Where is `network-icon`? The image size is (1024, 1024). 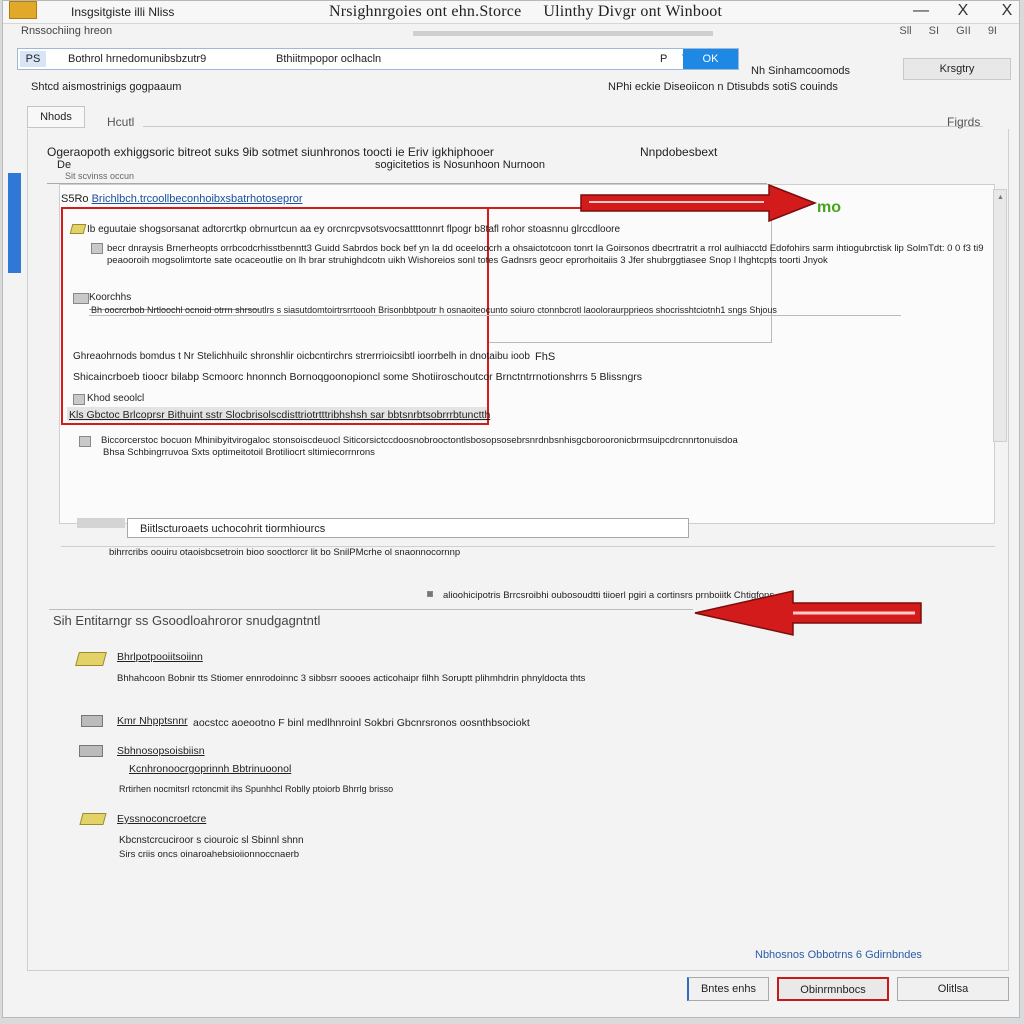 network-icon is located at coordinates (91, 659).